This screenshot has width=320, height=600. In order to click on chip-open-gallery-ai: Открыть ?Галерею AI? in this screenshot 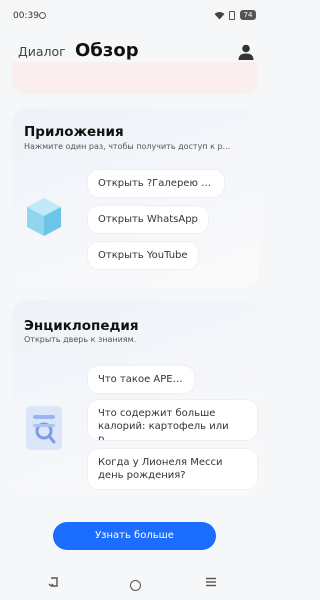, I will do `click(156, 183)`.